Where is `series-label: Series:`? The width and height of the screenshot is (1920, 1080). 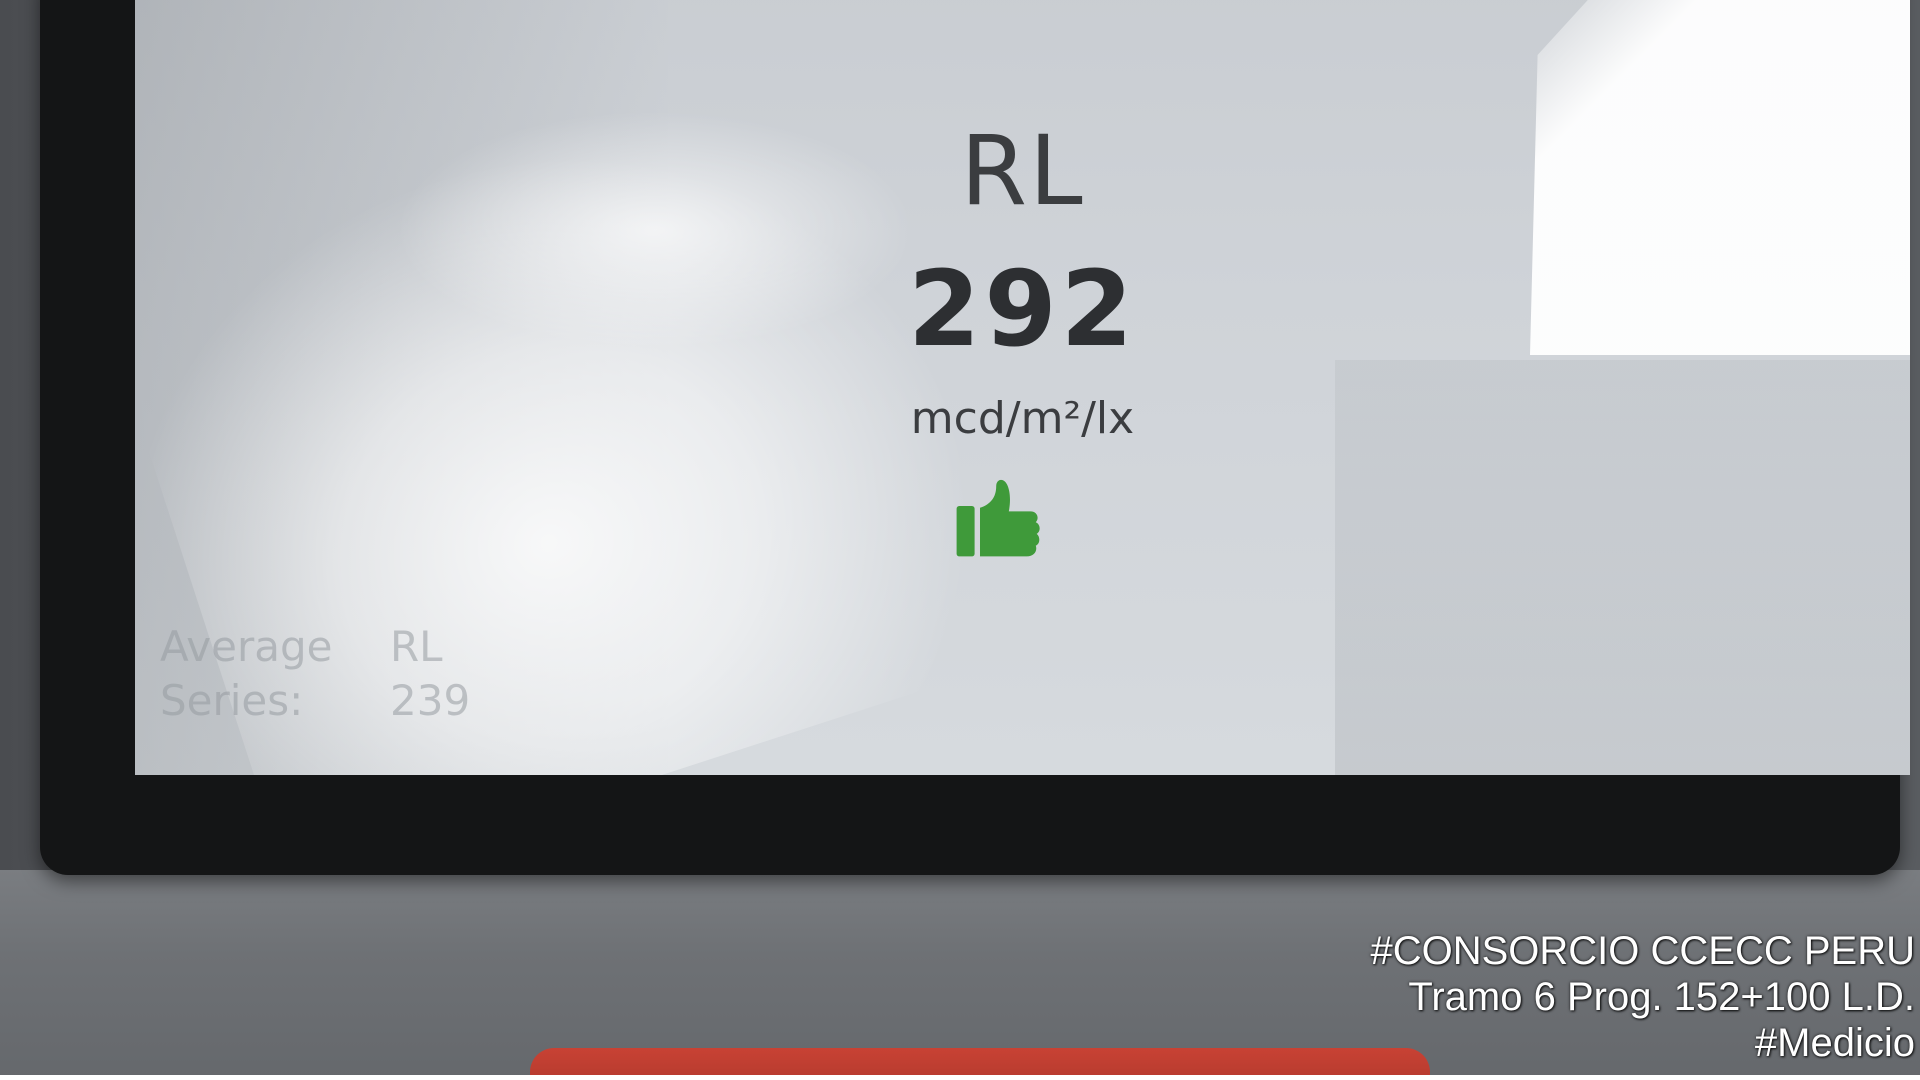
series-label: Series: is located at coordinates (232, 700).